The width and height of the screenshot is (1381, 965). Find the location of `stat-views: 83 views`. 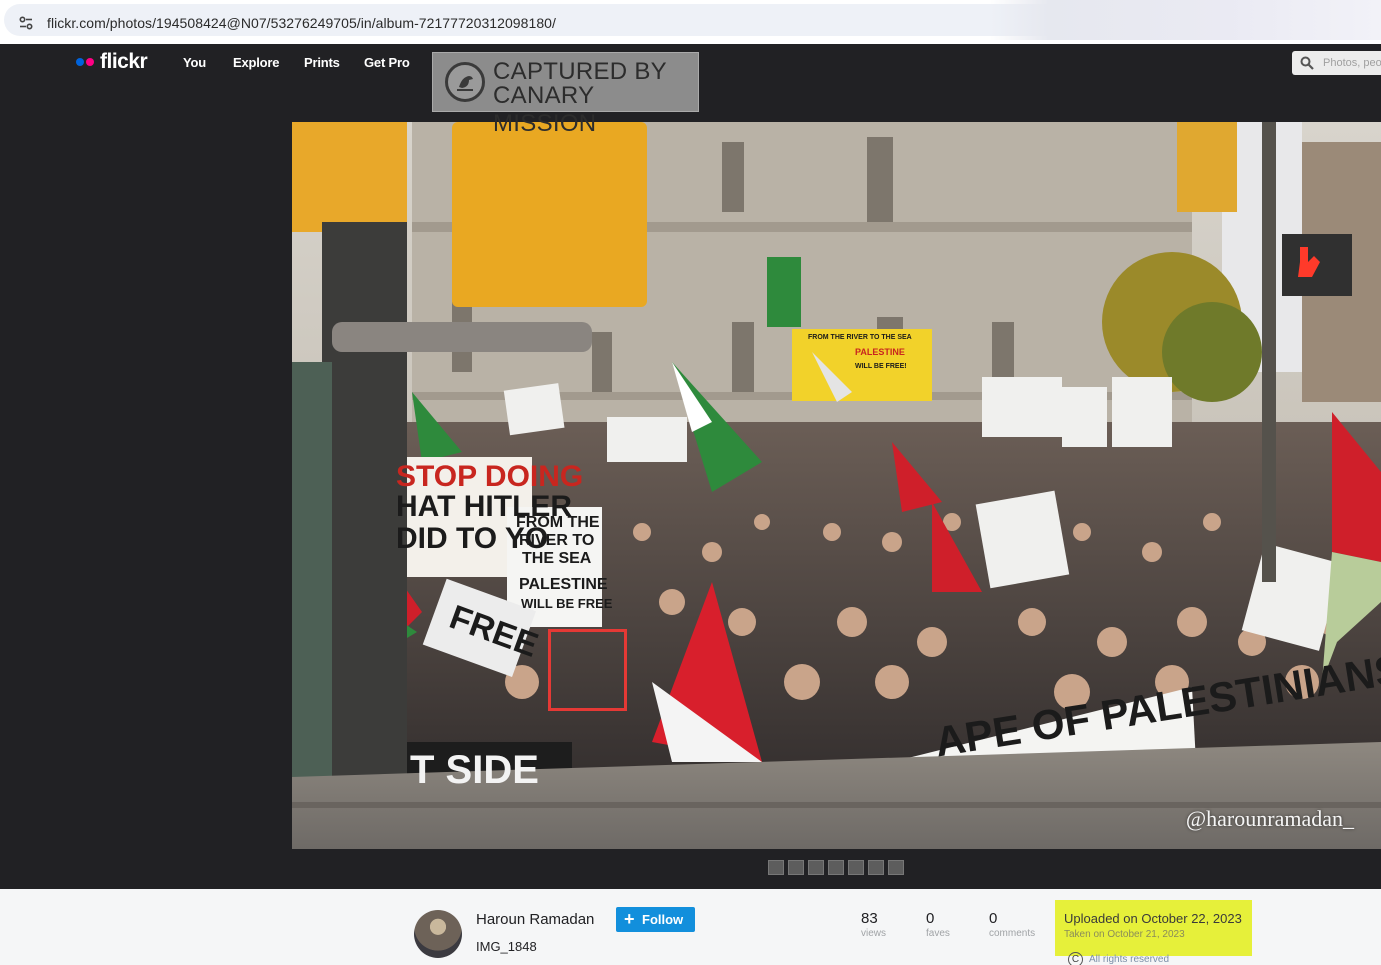

stat-views: 83 views is located at coordinates (873, 924).